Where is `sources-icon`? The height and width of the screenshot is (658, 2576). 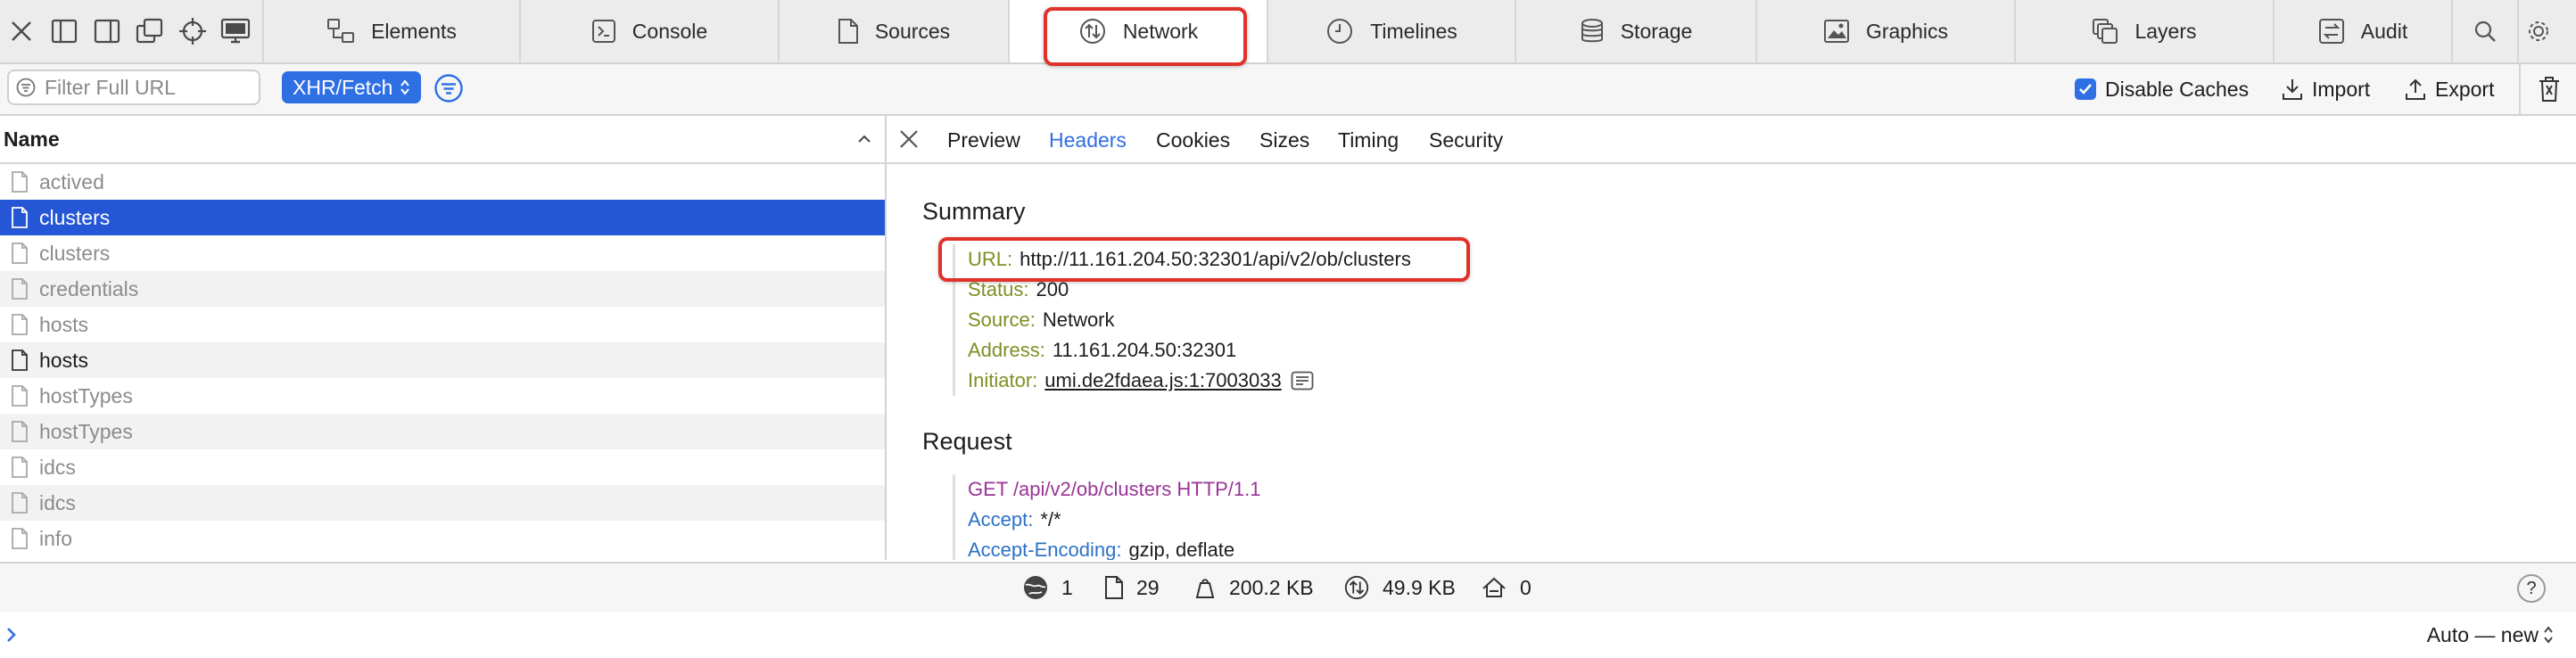 sources-icon is located at coordinates (849, 31).